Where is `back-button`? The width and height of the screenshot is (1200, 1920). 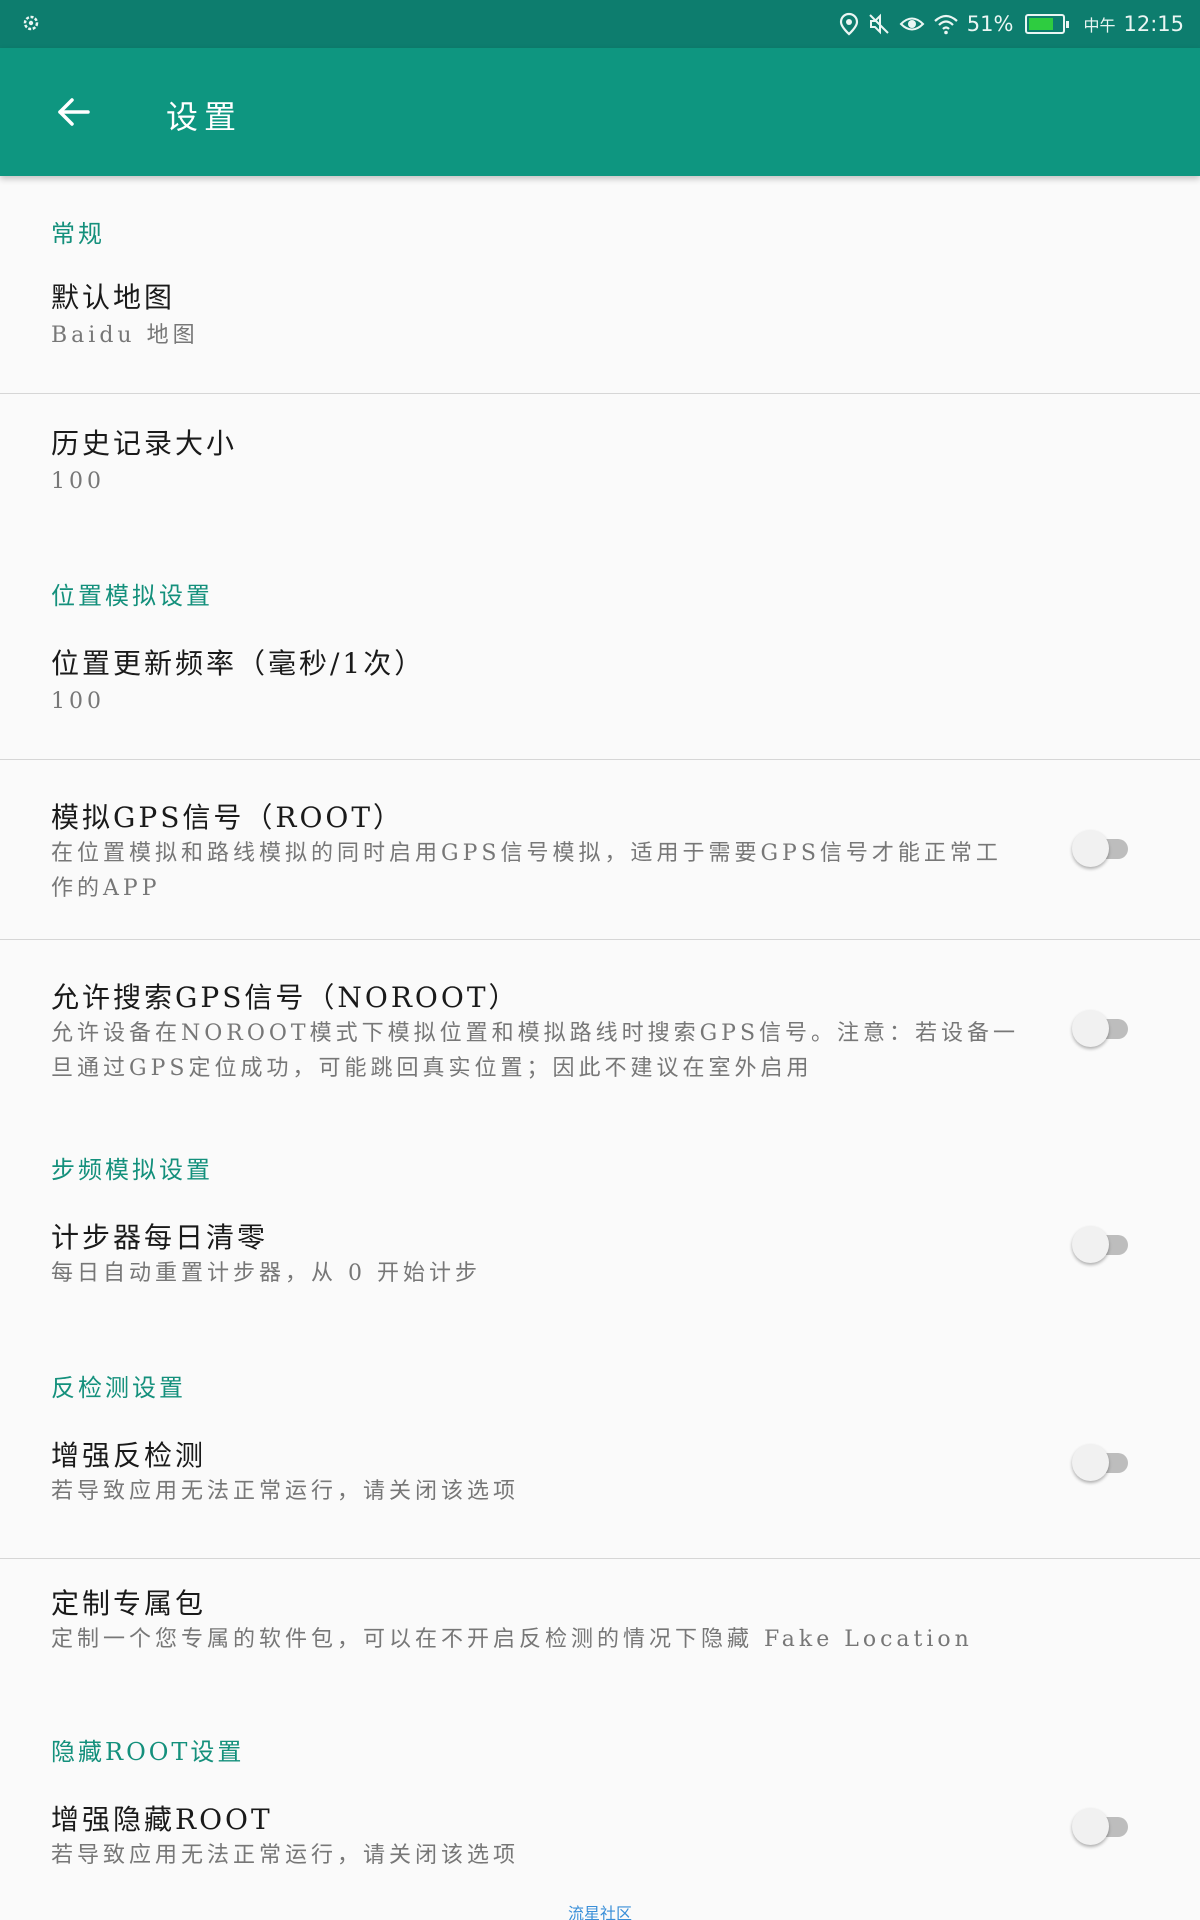
back-button is located at coordinates (74, 112).